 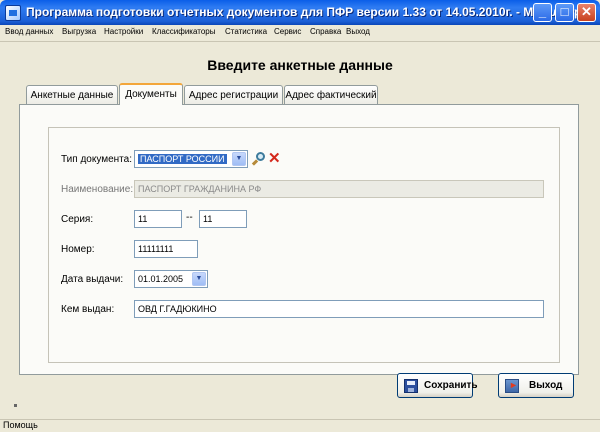 I want to click on save-button: Сохранить, so click(x=437, y=385).